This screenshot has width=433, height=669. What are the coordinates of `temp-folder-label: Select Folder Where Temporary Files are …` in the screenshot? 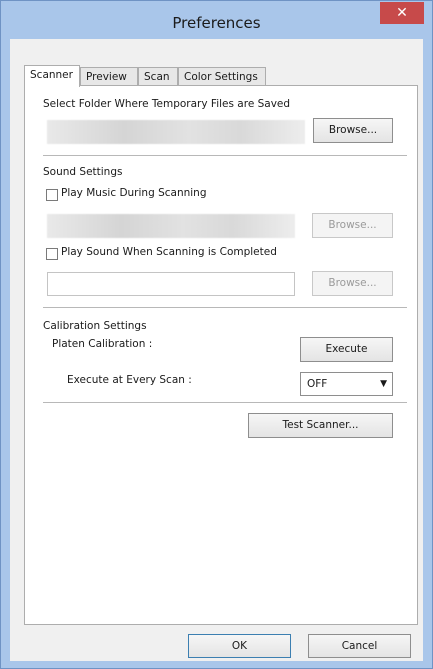 It's located at (167, 104).